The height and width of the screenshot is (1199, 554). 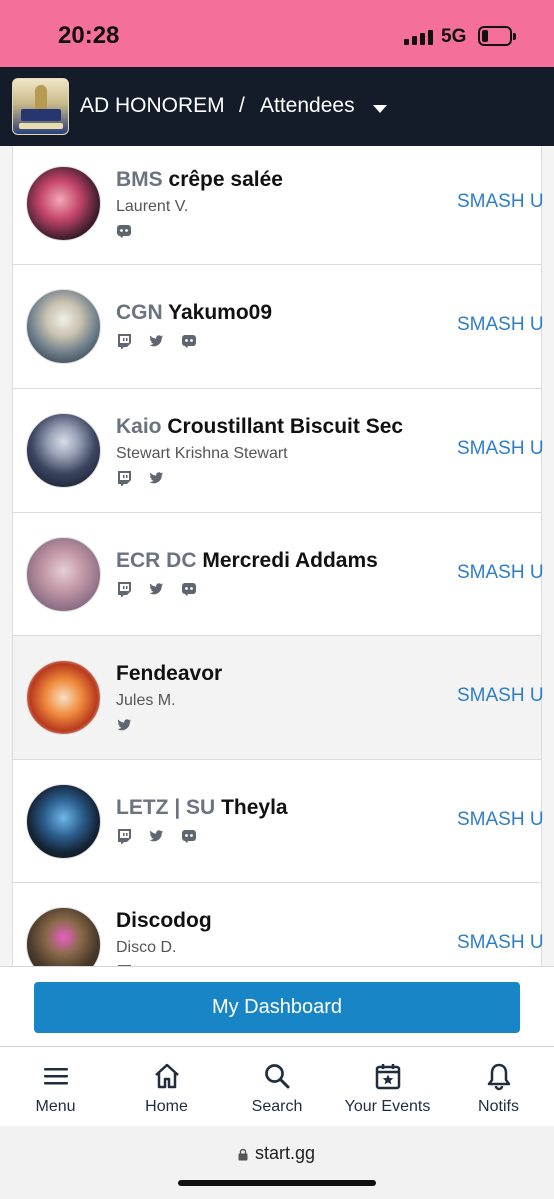 I want to click on bell-icon, so click(x=498, y=1077).